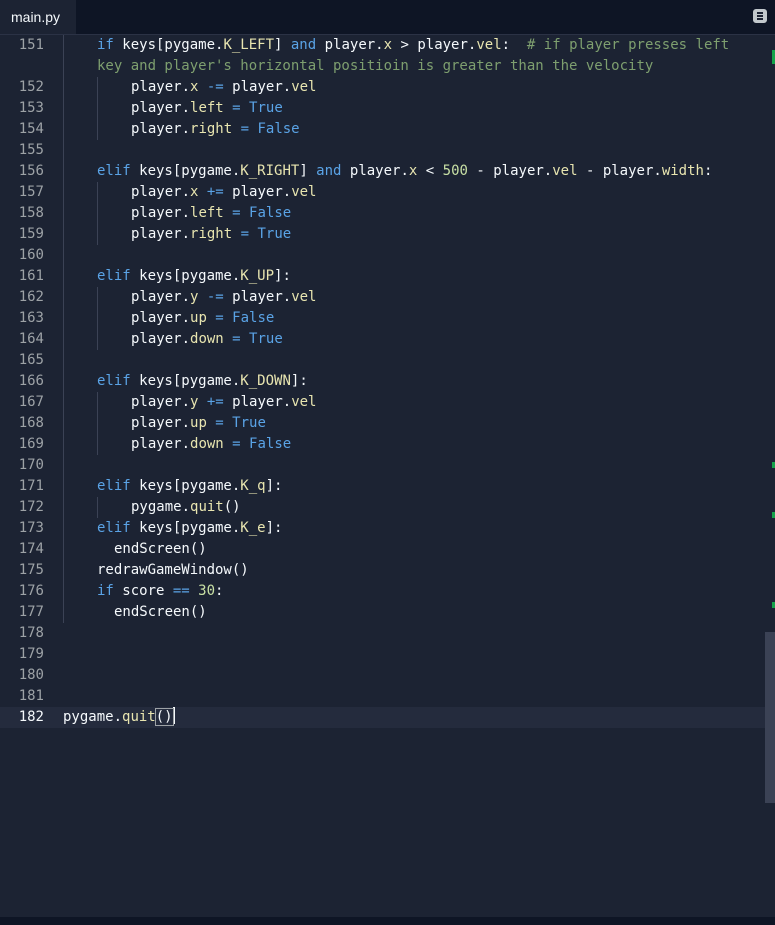  I want to click on line-number: 168, so click(31, 423).